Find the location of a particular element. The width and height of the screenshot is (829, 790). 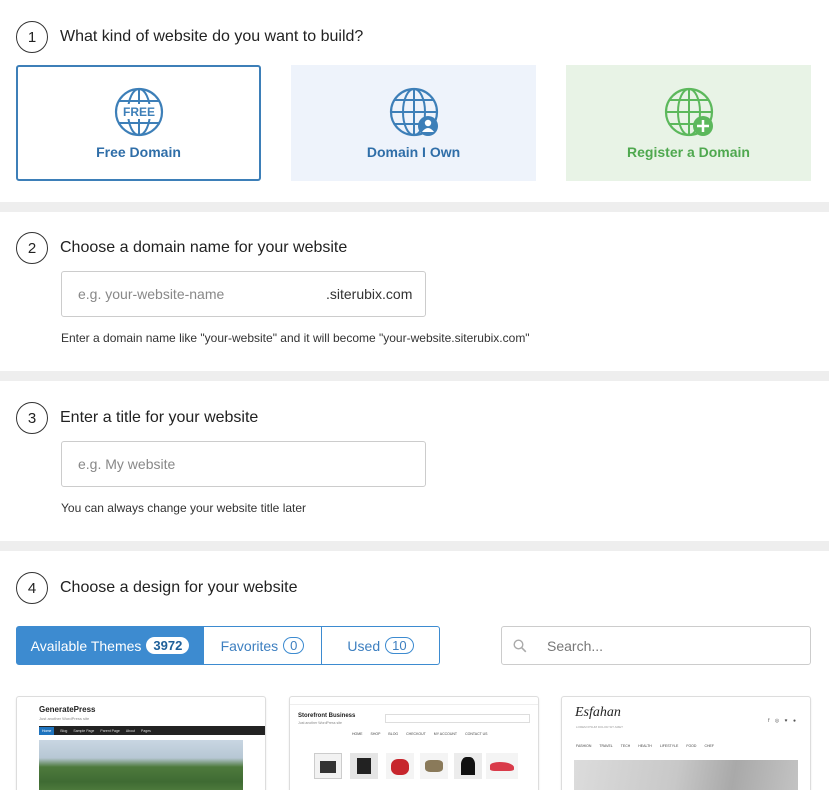

step-title: Choose a domain name for your website is located at coordinates (204, 247).